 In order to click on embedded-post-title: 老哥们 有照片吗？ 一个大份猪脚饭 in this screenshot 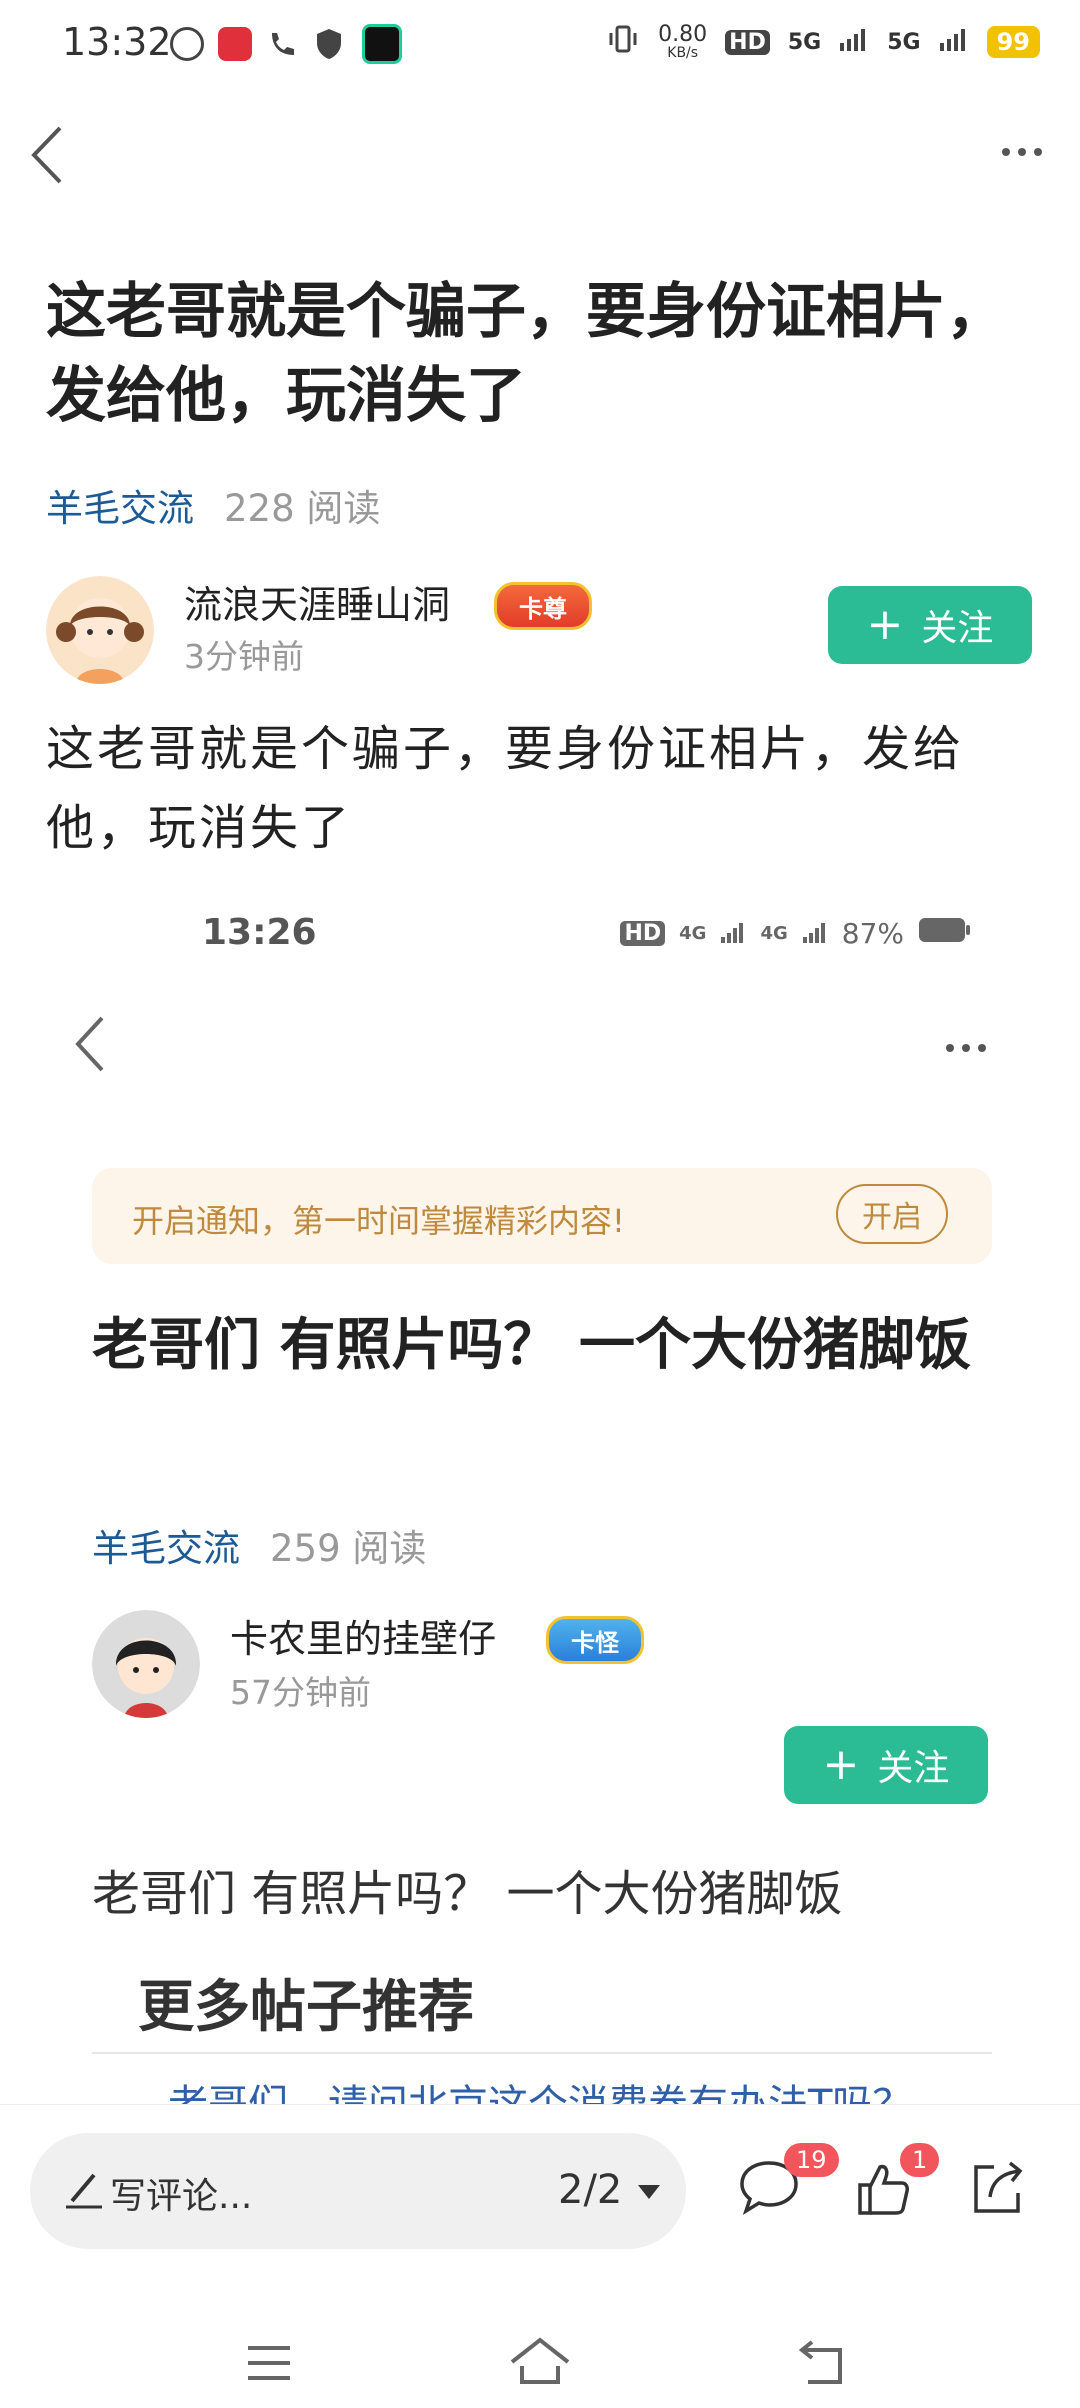, I will do `click(531, 1345)`.